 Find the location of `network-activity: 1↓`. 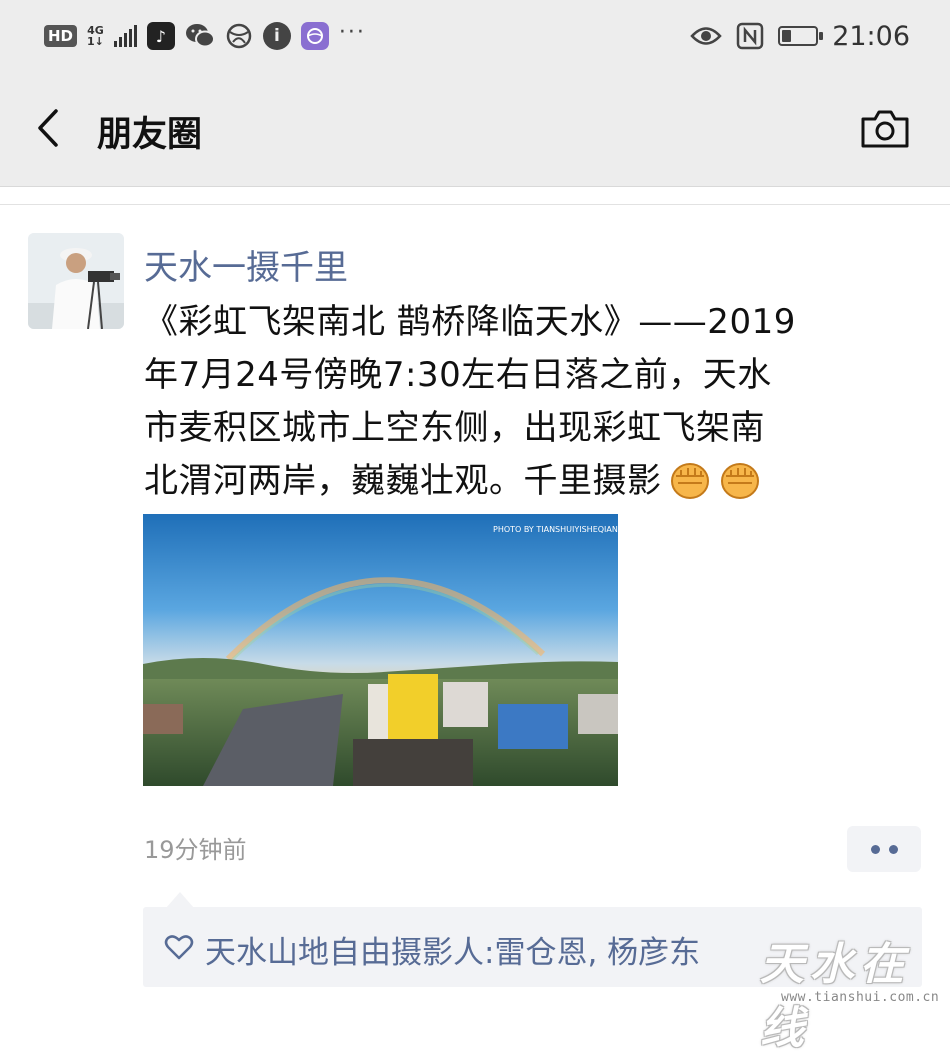

network-activity: 1↓ is located at coordinates (95, 41).